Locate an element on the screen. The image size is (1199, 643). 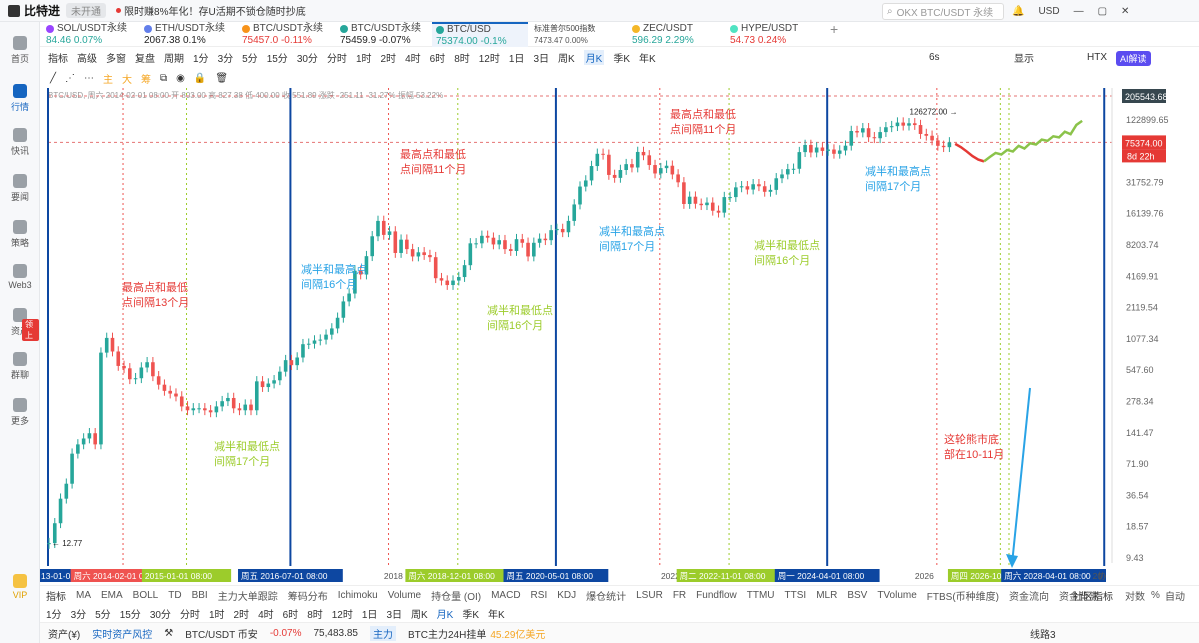
tf-8h: 8时 is located at coordinates (462, 57).